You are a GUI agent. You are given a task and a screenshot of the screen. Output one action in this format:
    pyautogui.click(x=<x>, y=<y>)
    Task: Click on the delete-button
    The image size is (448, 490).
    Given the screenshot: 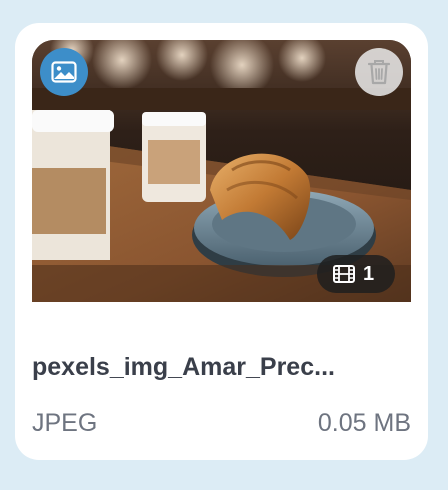 What is the action you would take?
    pyautogui.click(x=379, y=72)
    